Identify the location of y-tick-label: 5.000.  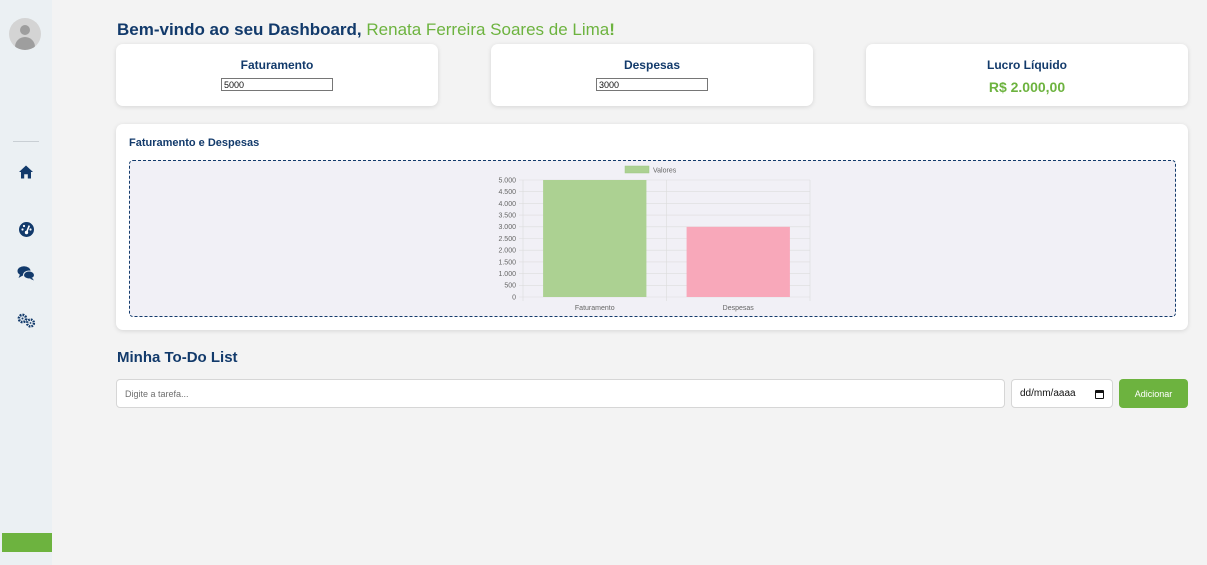
(507, 180).